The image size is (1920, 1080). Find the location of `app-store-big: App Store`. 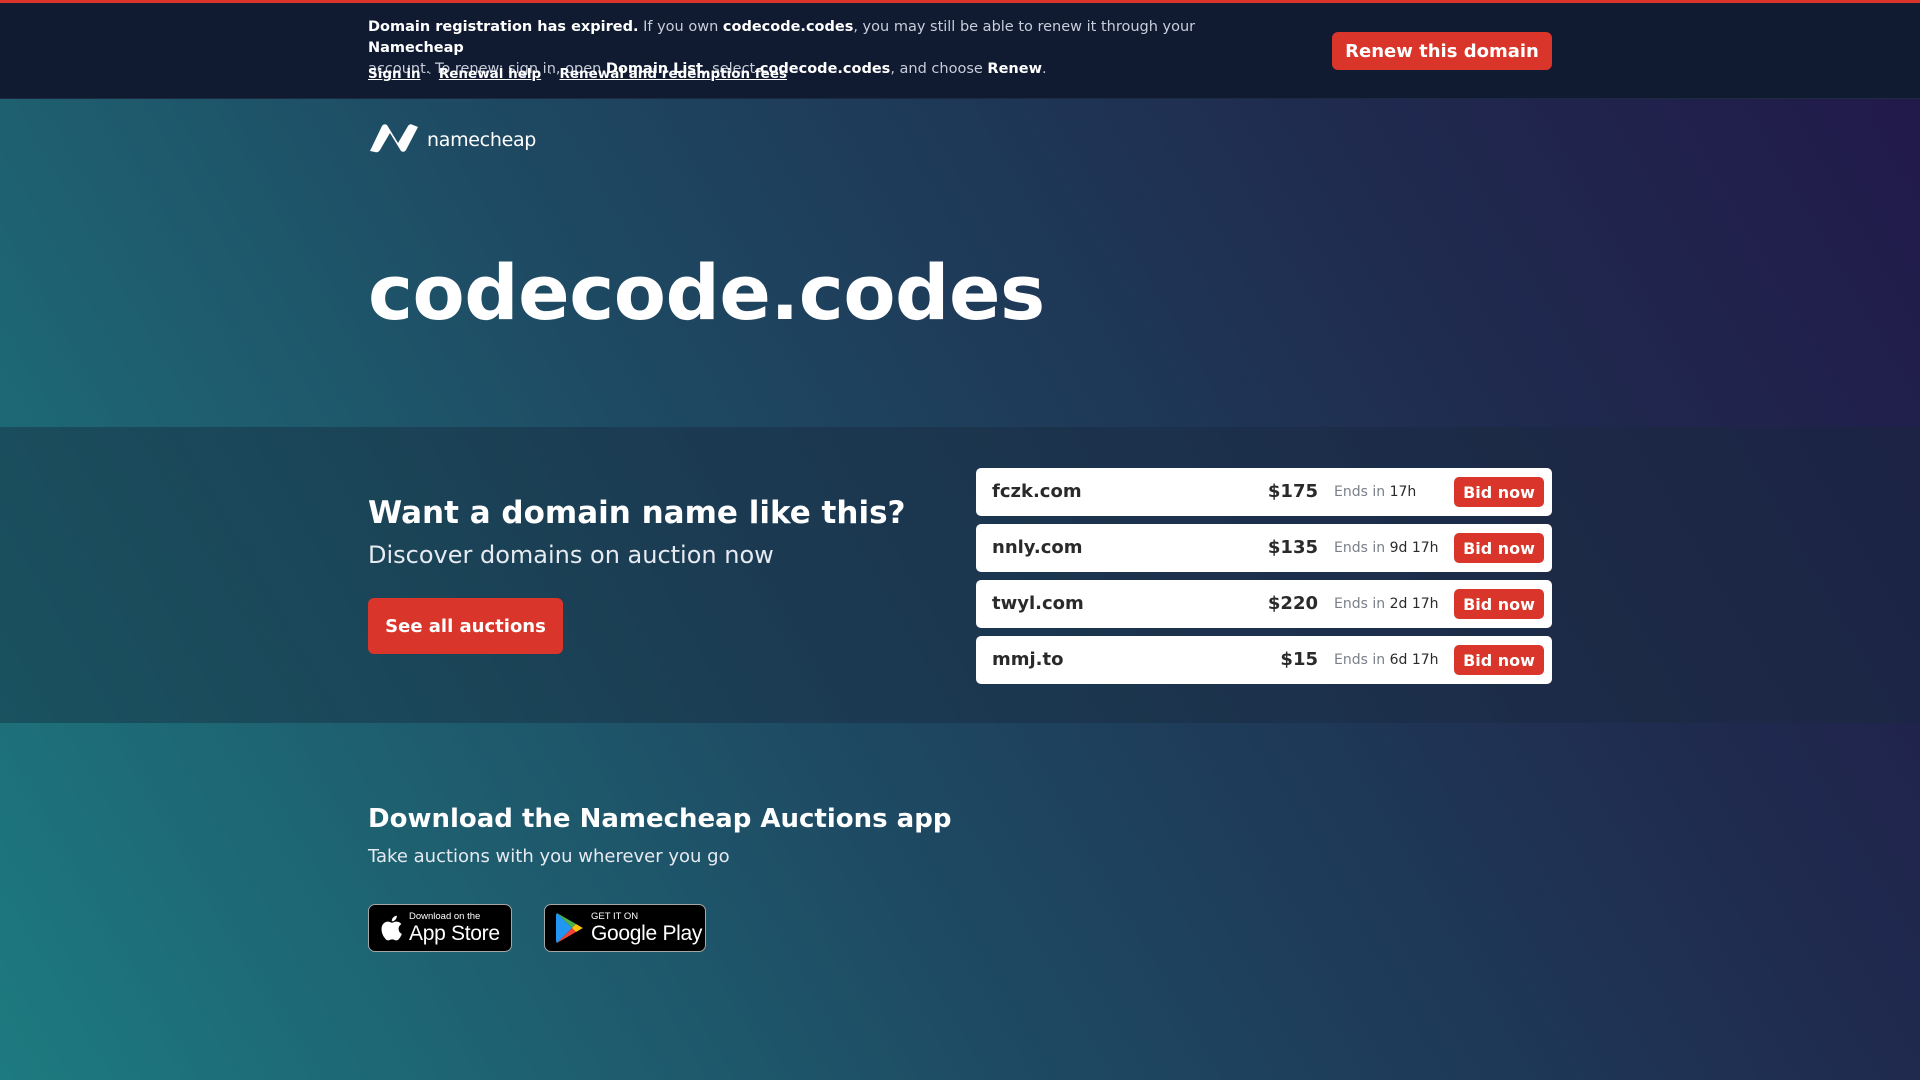

app-store-big: App Store is located at coordinates (454, 934).